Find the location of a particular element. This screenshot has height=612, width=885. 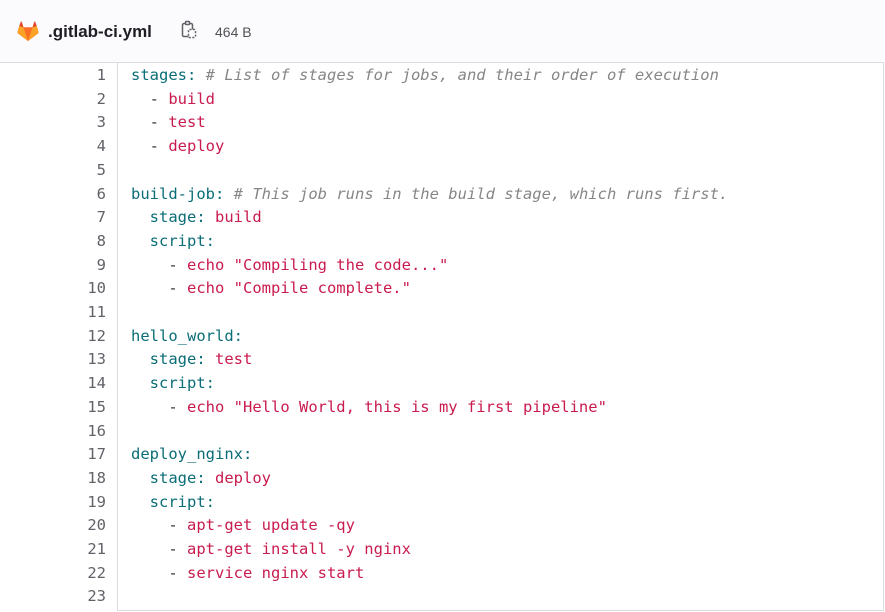

line-number-link: 18 is located at coordinates (53, 478).